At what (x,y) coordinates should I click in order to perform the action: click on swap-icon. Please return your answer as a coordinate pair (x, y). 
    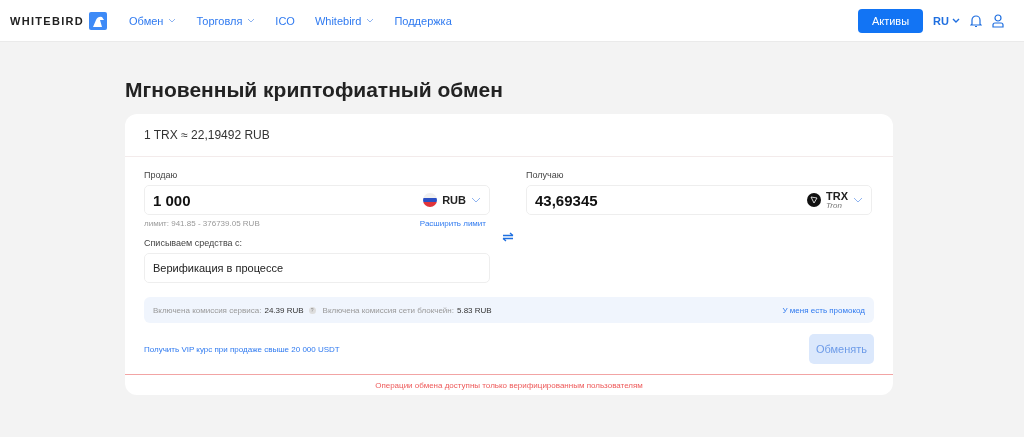
    Looking at the image, I should click on (508, 237).